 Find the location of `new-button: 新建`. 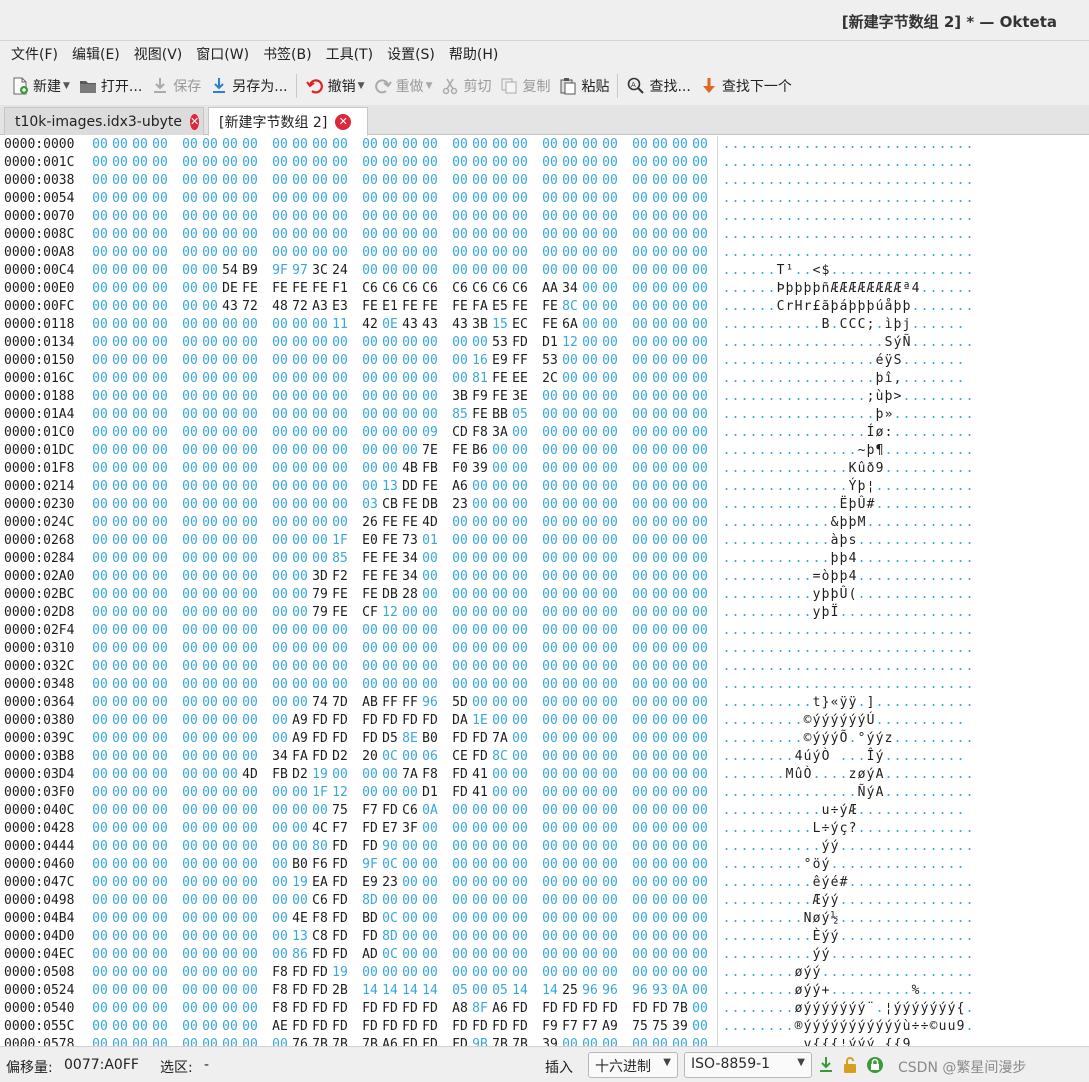

new-button: 新建 is located at coordinates (35, 86).